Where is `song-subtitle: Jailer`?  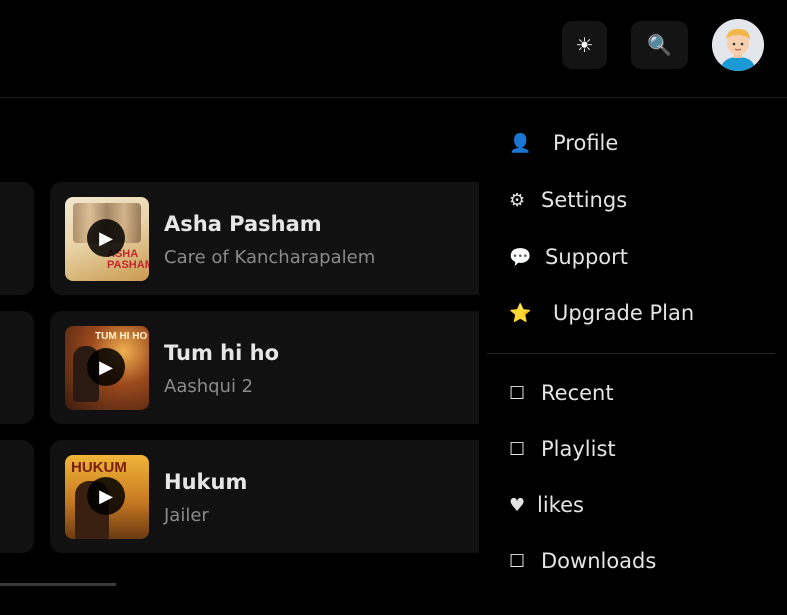
song-subtitle: Jailer is located at coordinates (186, 515).